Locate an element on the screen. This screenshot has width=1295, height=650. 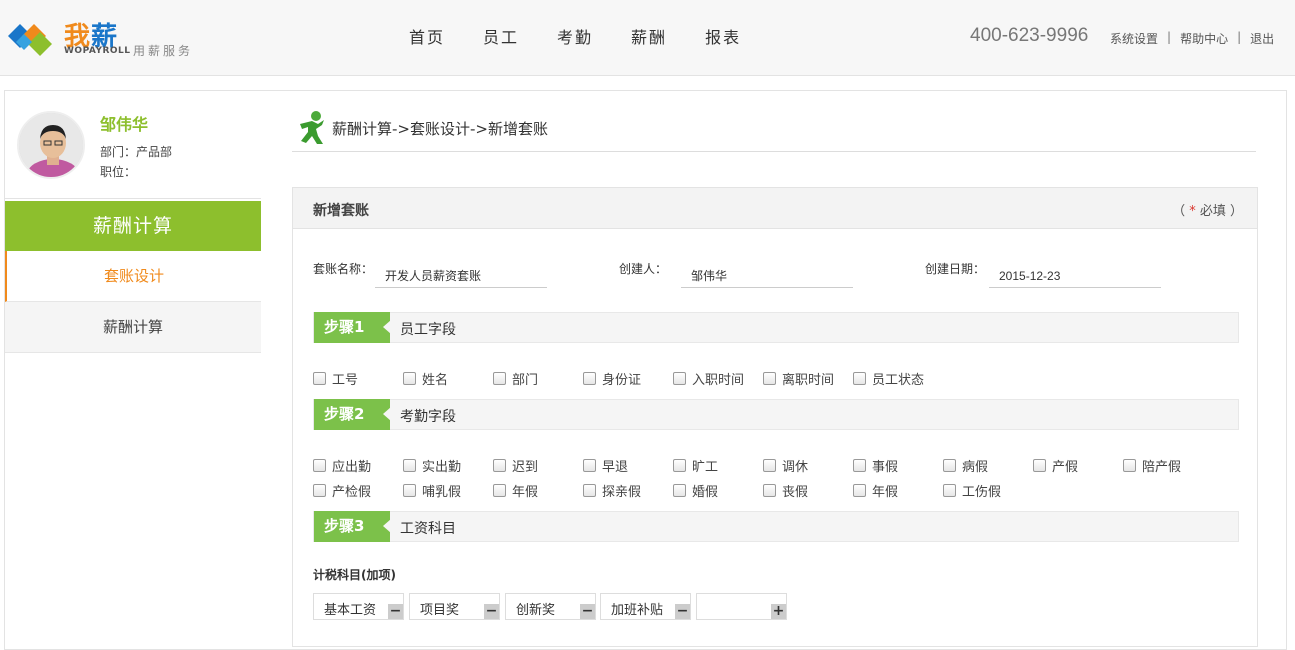
required-note: （ * 必填 ） is located at coordinates (1207, 211).